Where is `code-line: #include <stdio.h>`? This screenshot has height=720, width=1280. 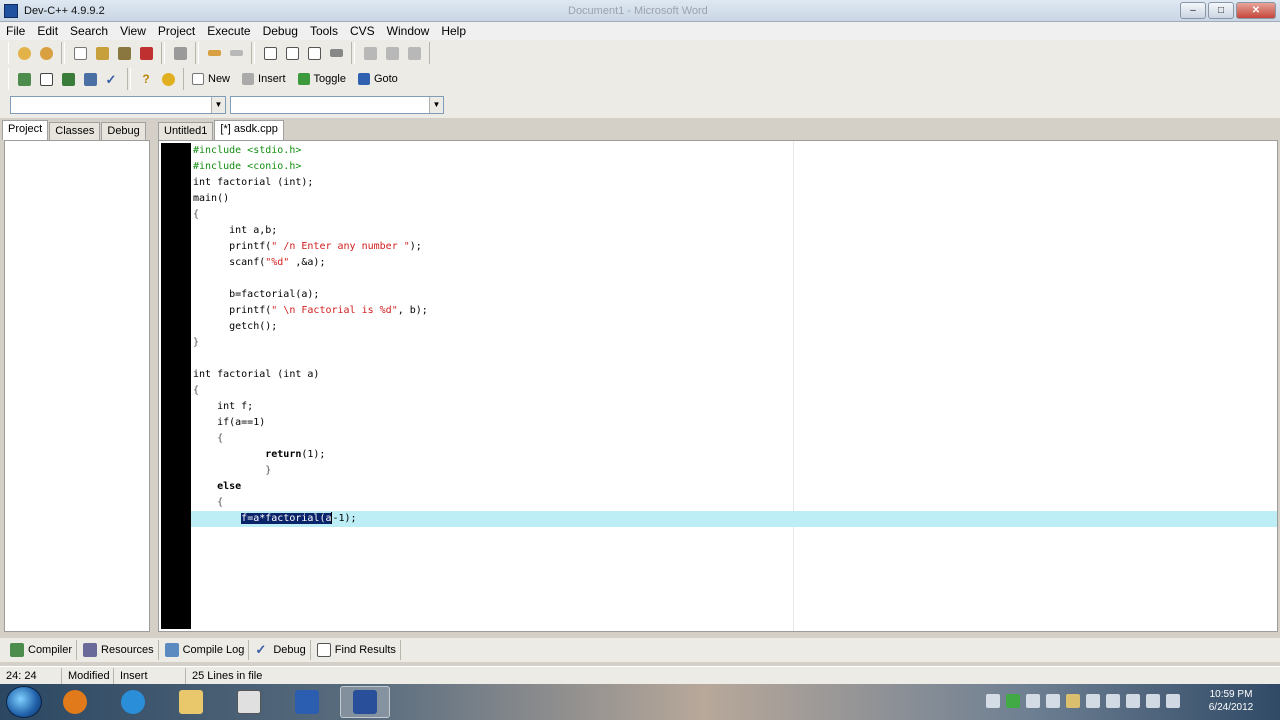
code-line: #include <stdio.h> is located at coordinates (310, 151).